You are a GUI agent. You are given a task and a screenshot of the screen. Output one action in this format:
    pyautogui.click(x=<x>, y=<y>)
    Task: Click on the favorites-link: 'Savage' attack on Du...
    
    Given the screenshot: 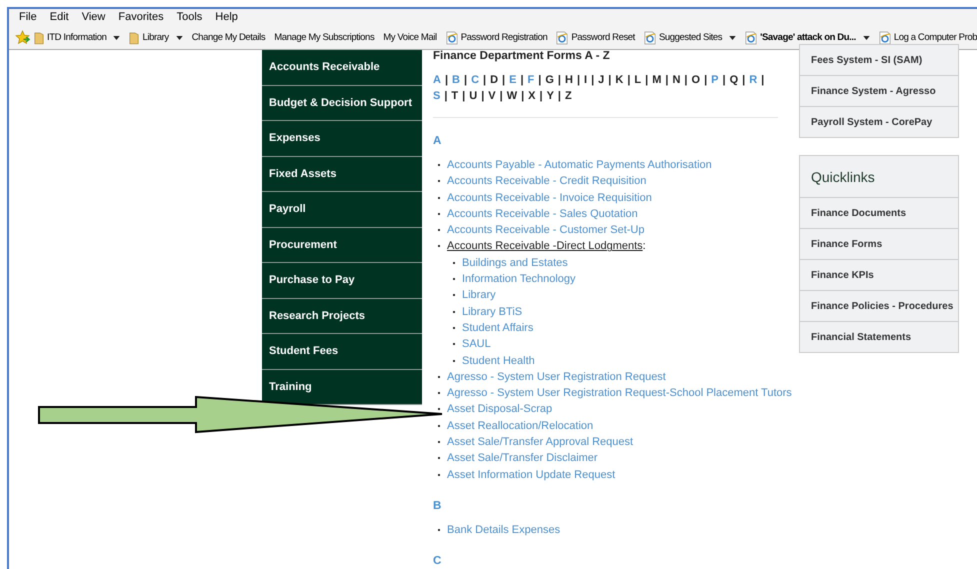 What is the action you would take?
    pyautogui.click(x=807, y=37)
    